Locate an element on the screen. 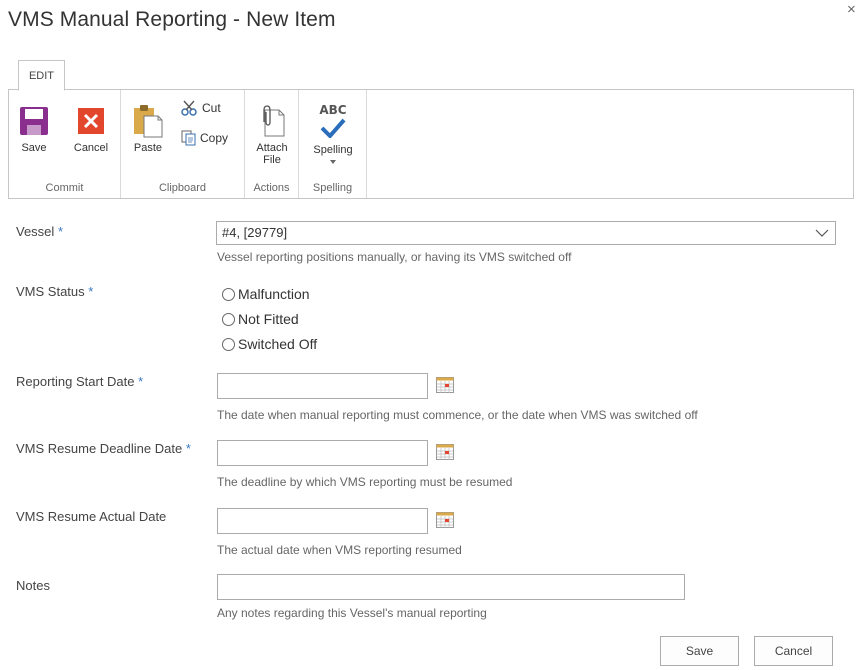 The width and height of the screenshot is (862, 670). vms-resume-actual-label: VMS Resume Actual Date is located at coordinates (91, 516).